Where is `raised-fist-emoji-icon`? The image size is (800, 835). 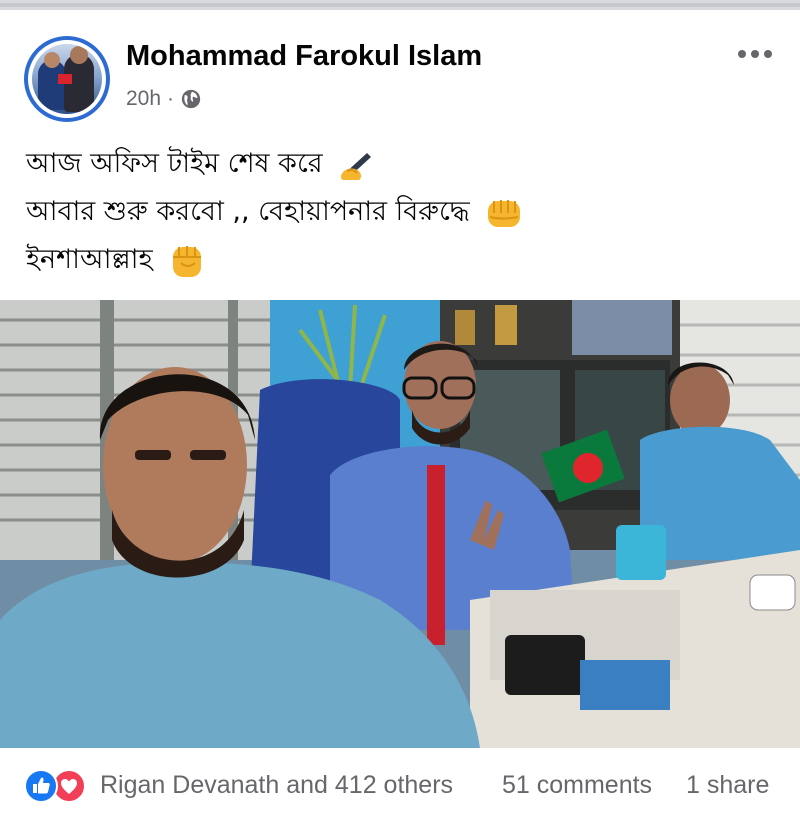
raised-fist-emoji-icon is located at coordinates (187, 261).